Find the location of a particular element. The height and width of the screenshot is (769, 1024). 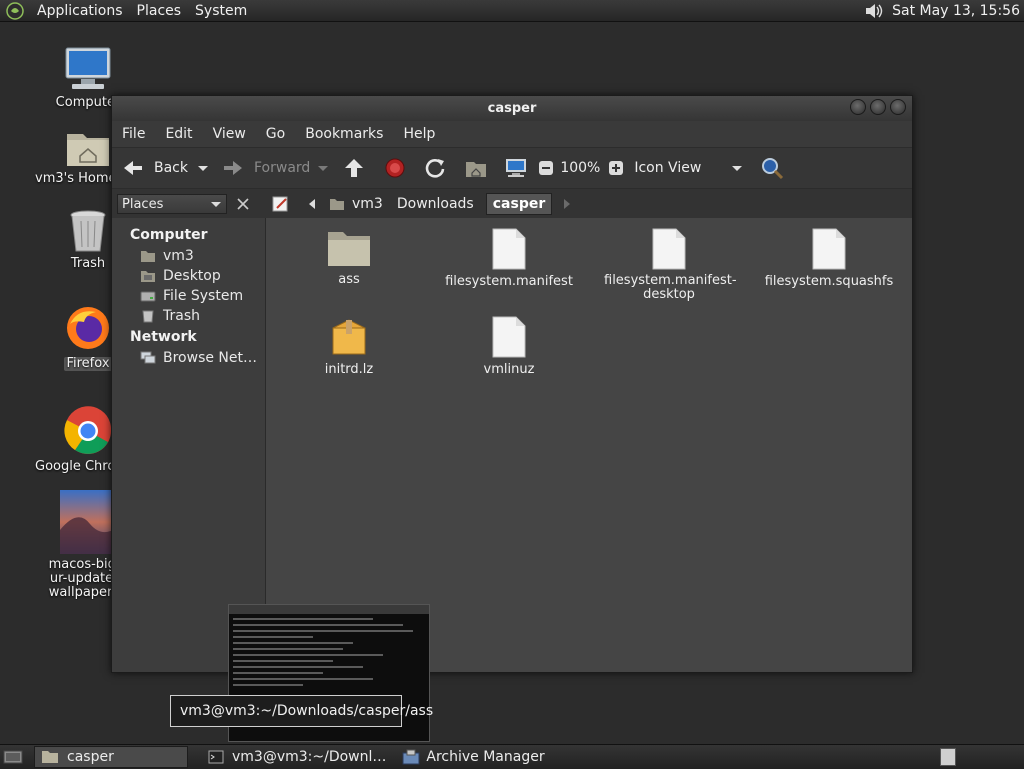

menu-file: File is located at coordinates (133, 134).